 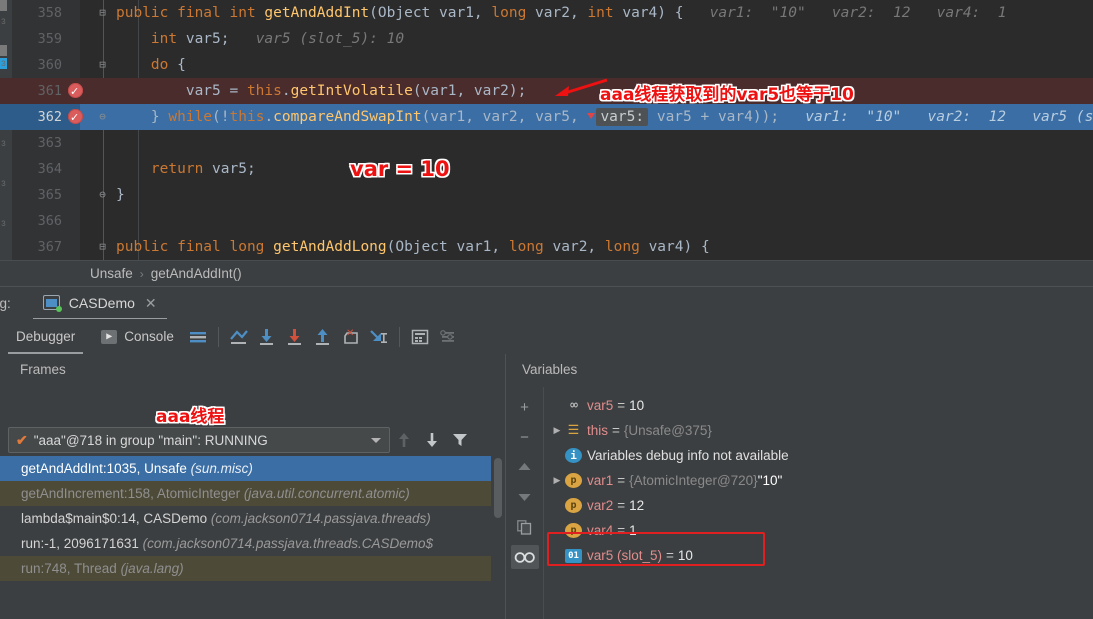 What do you see at coordinates (574, 405) in the screenshot?
I see `oo-variable-icon: ∞` at bounding box center [574, 405].